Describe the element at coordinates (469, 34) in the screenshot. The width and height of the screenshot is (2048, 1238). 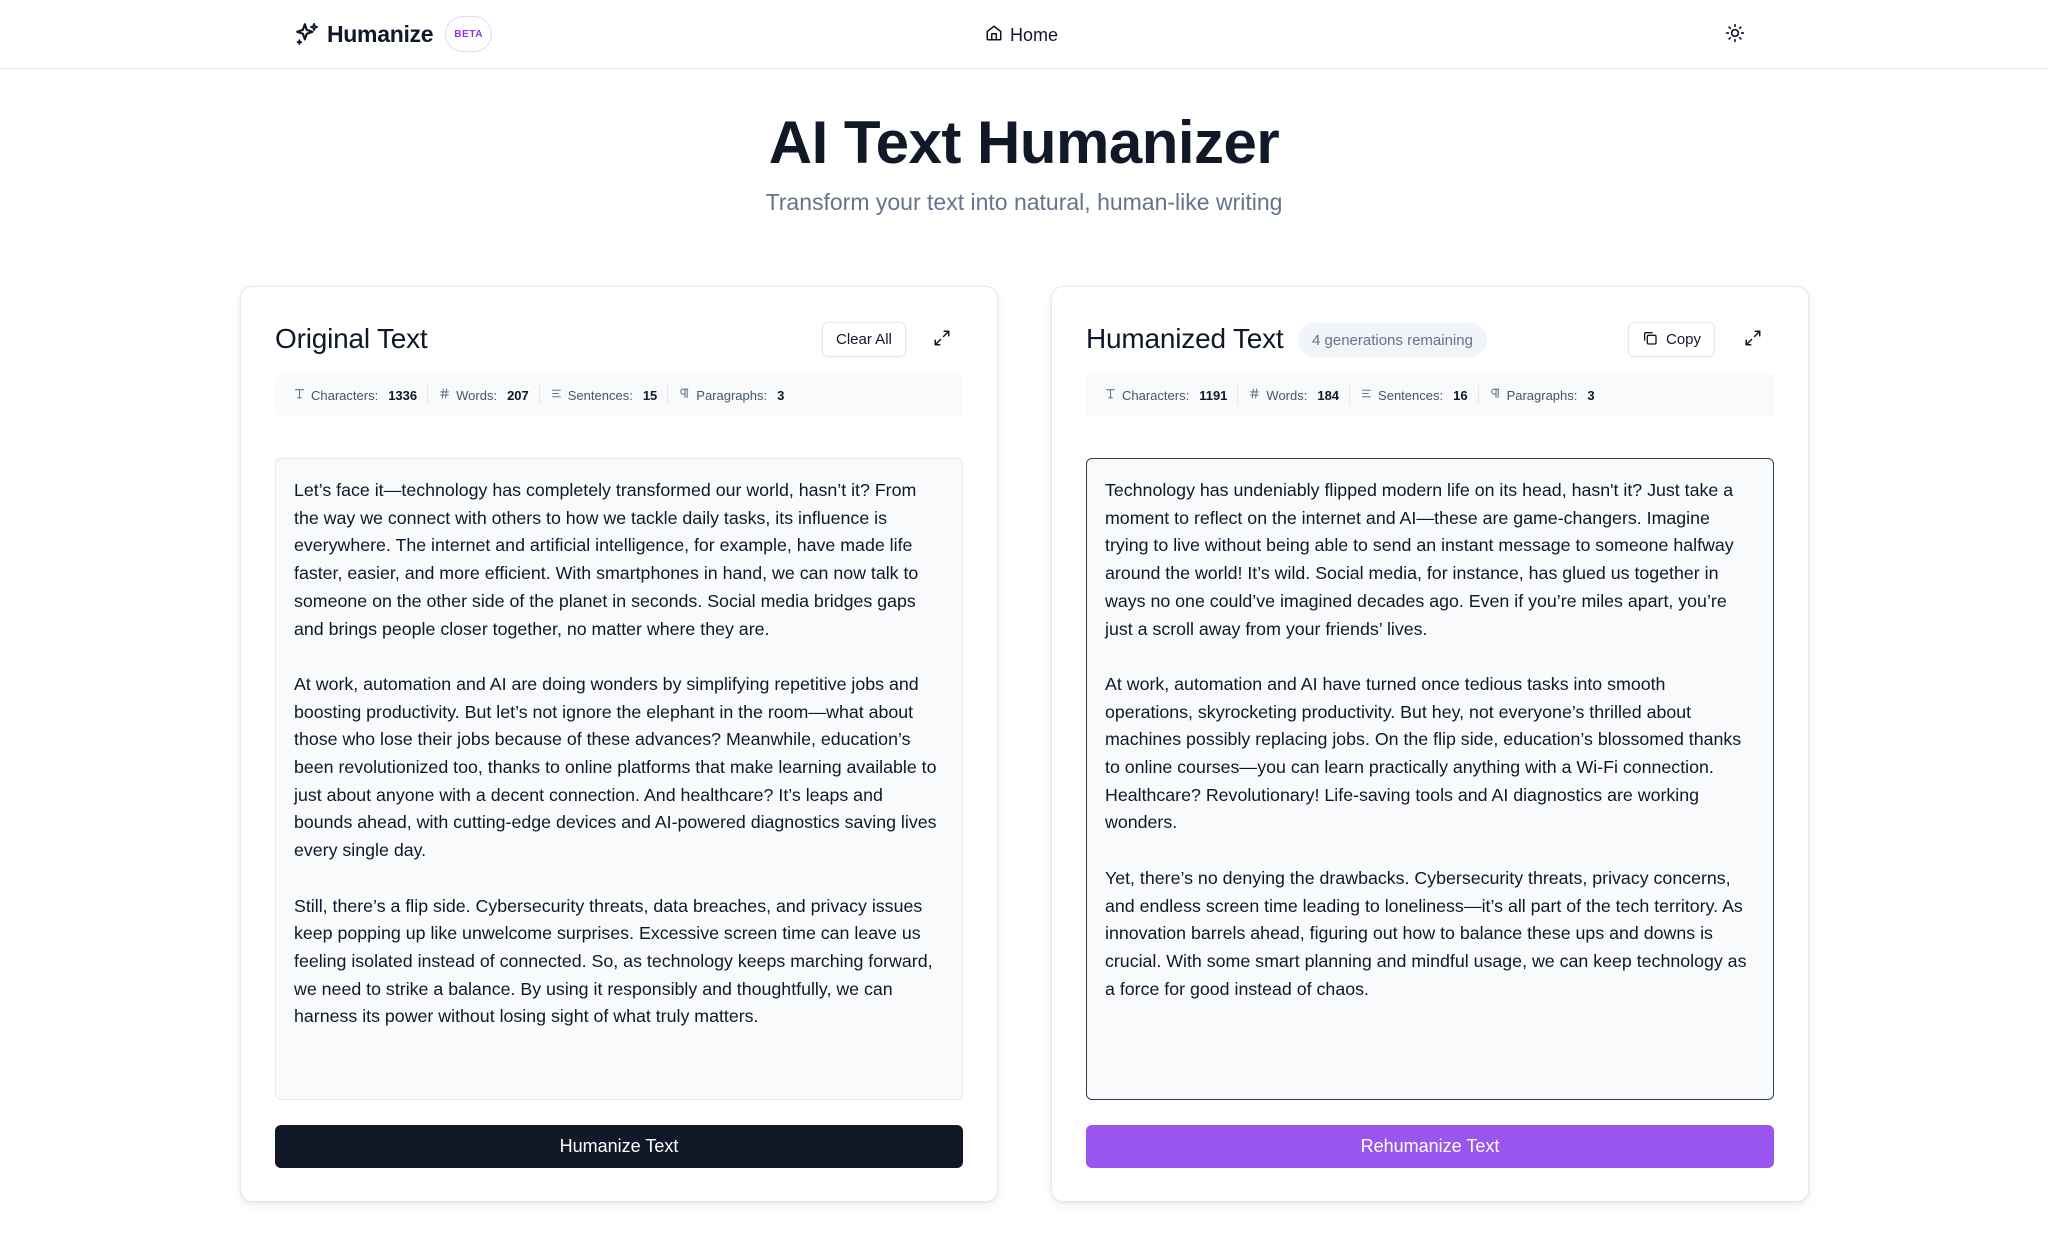
I see `beta-badge: BETA` at that location.